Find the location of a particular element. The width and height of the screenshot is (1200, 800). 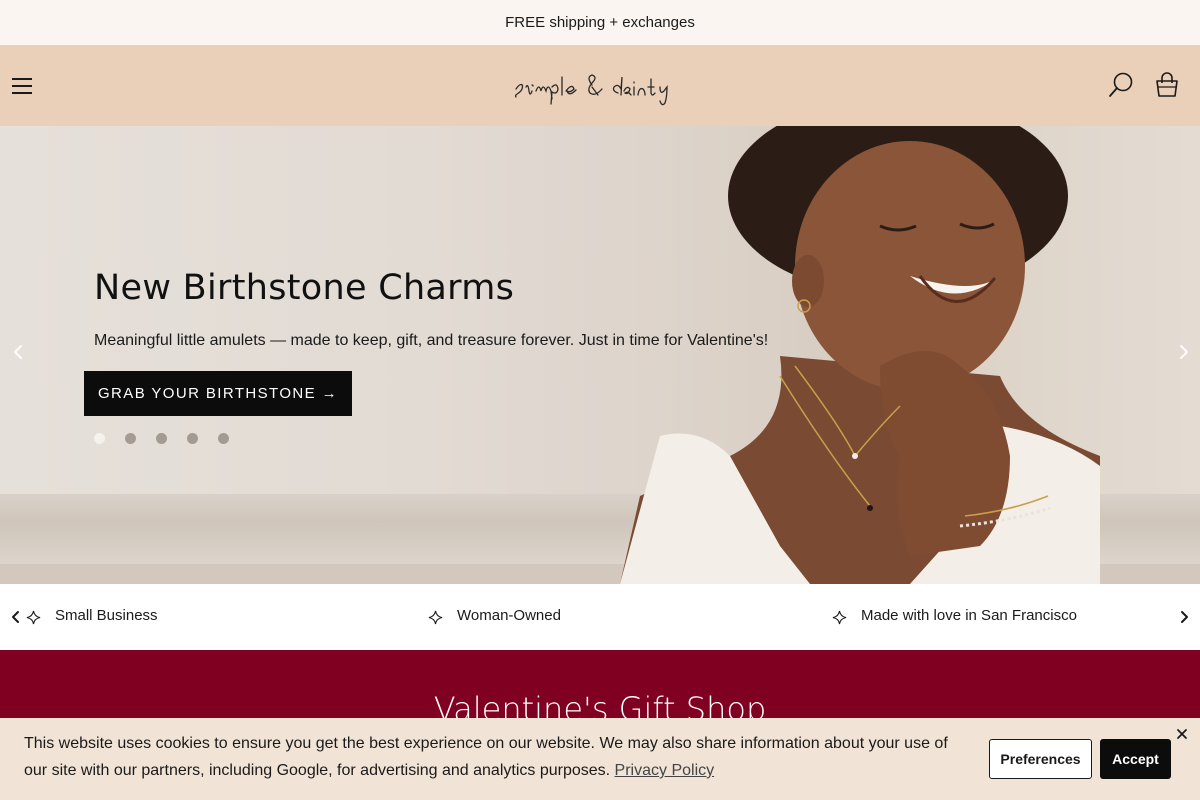

carousel-dots is located at coordinates (161, 438).